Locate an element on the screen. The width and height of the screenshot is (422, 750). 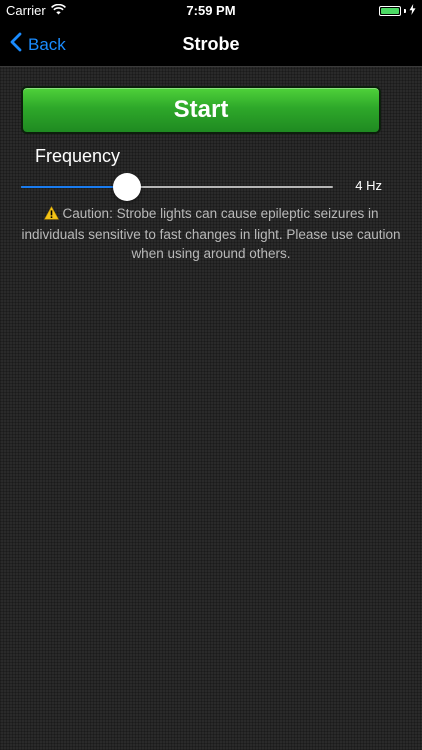
frequency-label: Frequency is located at coordinates (78, 156).